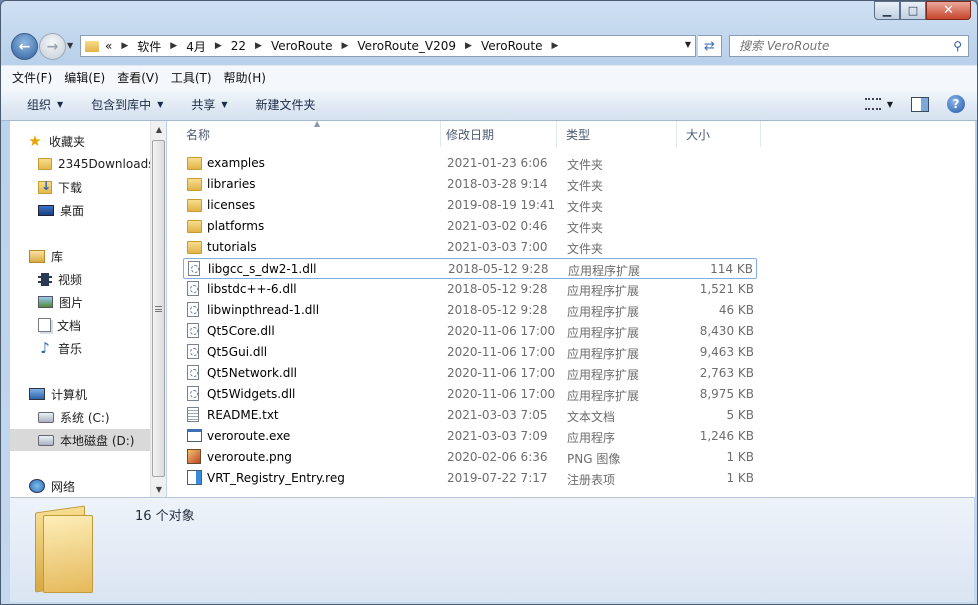  Describe the element at coordinates (224, 104) in the screenshot. I see `chevron-down-icon: ▼` at that location.